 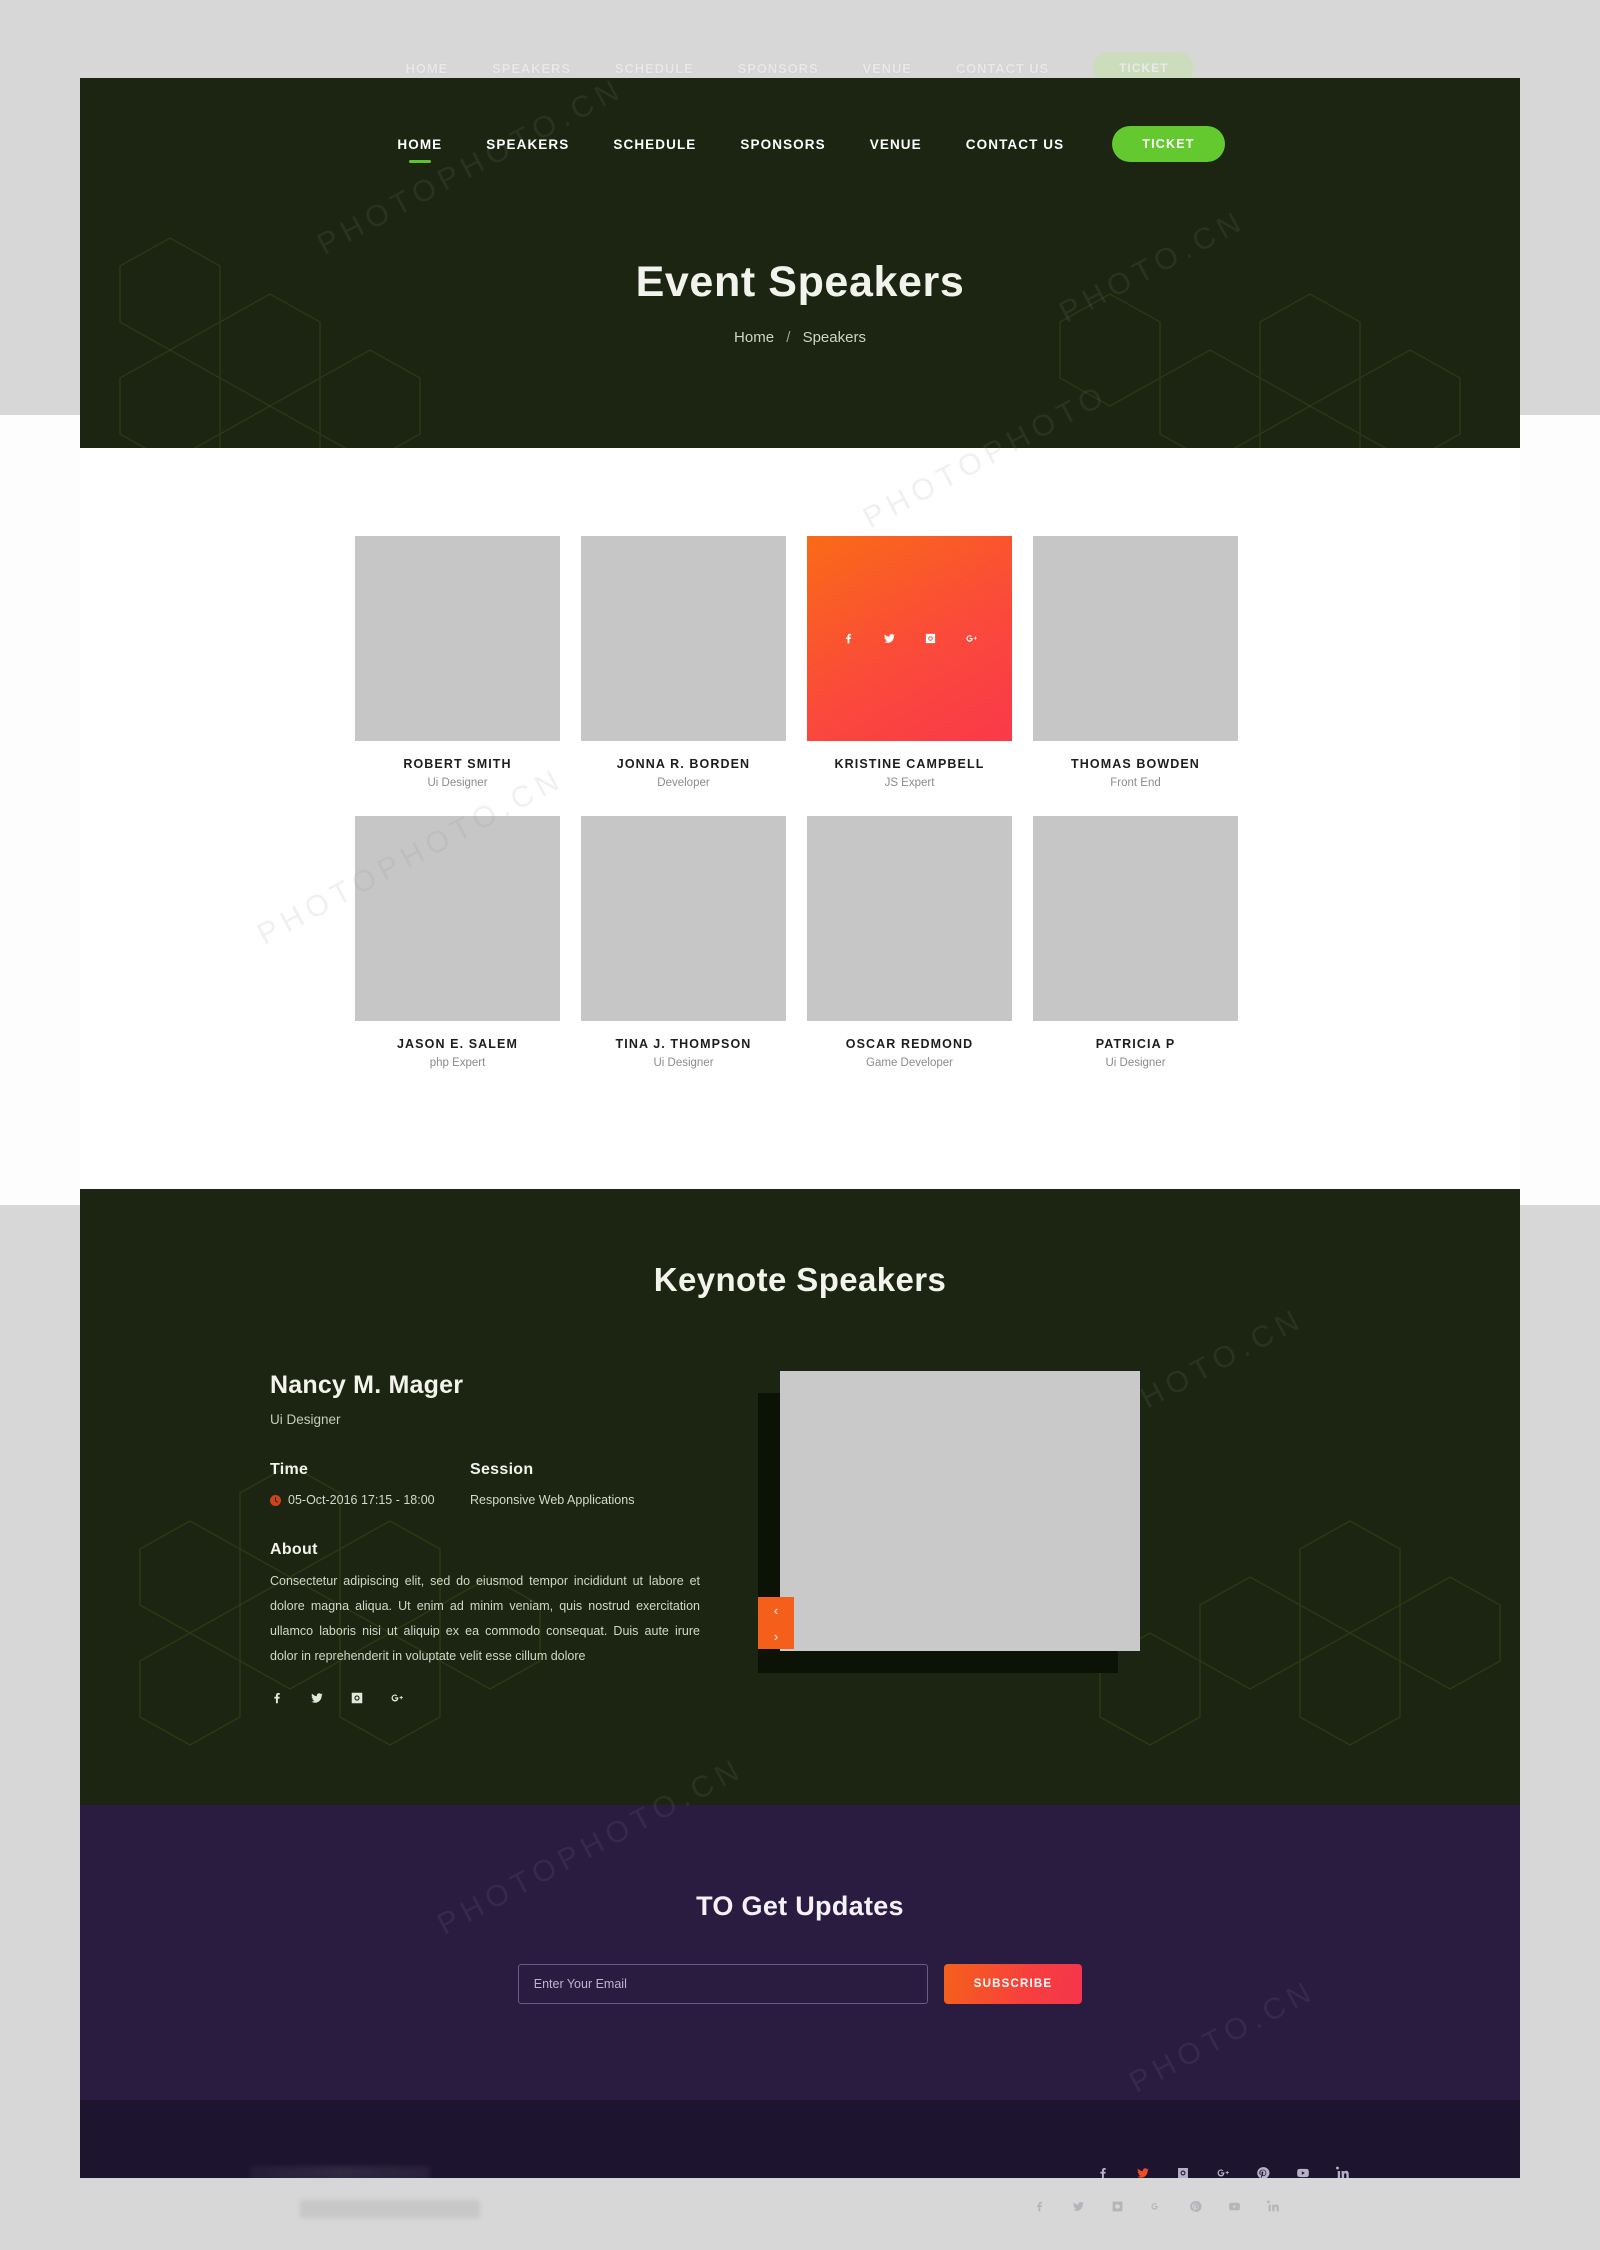 I want to click on clock-icon, so click(x=275, y=1500).